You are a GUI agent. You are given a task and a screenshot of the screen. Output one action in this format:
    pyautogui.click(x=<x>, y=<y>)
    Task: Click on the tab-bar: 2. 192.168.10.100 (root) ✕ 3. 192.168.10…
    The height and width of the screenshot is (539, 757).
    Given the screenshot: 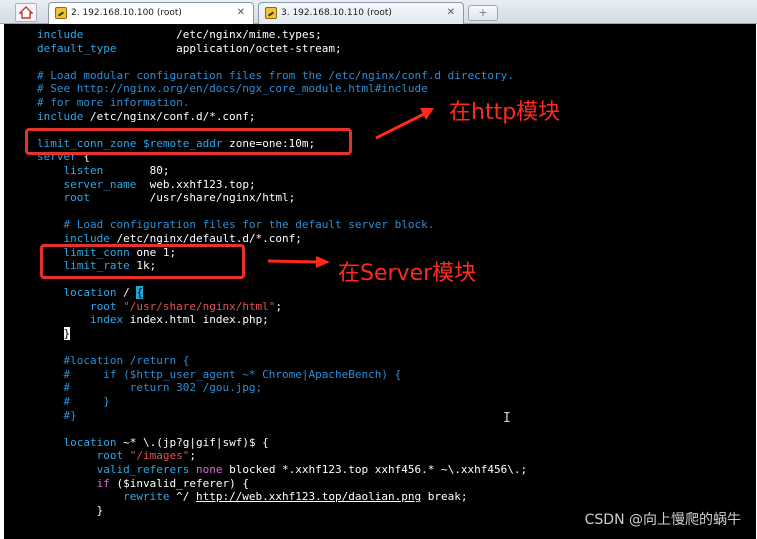 What is the action you would take?
    pyautogui.click(x=378, y=12)
    